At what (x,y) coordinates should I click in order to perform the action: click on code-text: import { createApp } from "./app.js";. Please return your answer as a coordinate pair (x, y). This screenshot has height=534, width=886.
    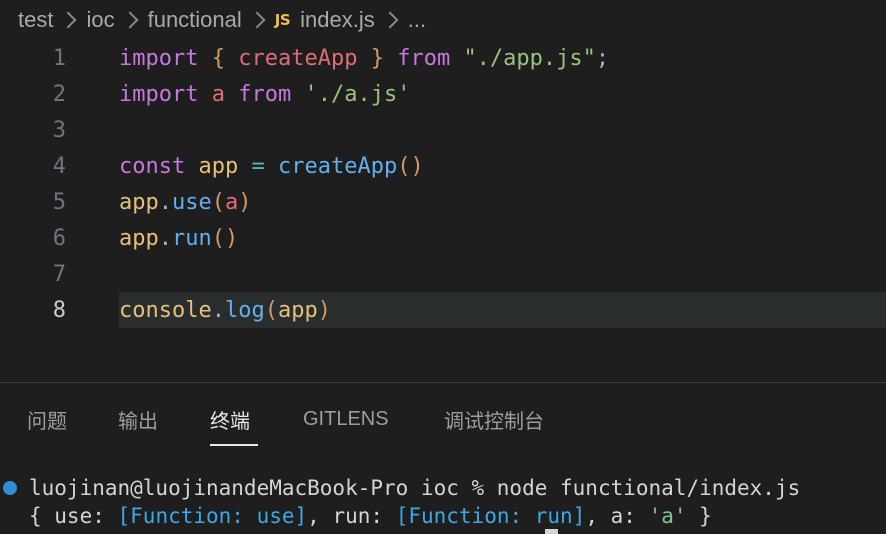
    Looking at the image, I should click on (502, 58).